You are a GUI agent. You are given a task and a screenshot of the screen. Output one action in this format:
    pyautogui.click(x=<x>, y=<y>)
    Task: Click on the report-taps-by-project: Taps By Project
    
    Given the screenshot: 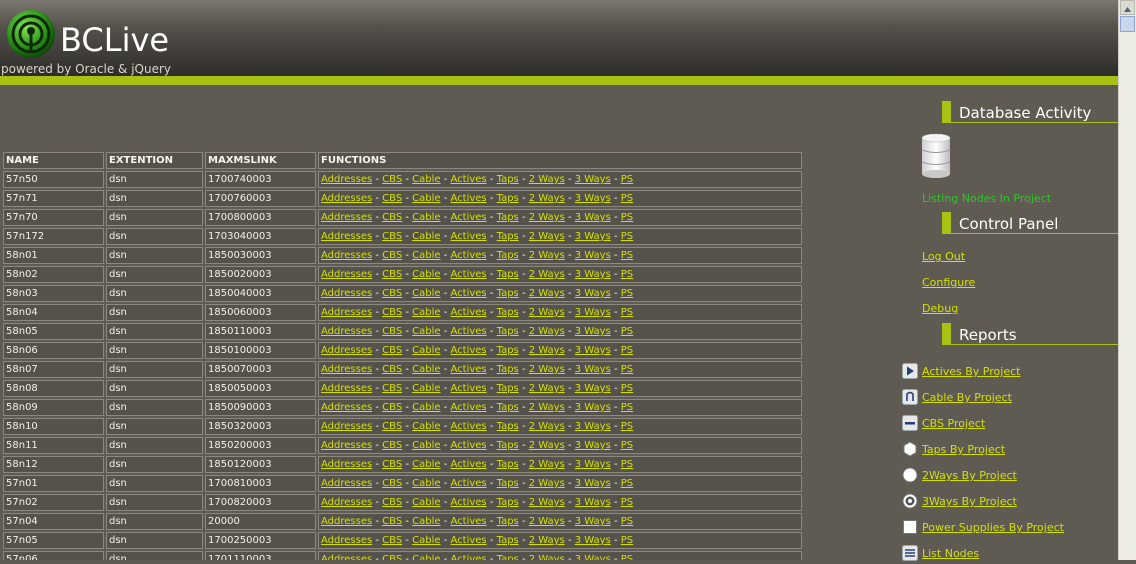 What is the action you would take?
    pyautogui.click(x=1002, y=450)
    